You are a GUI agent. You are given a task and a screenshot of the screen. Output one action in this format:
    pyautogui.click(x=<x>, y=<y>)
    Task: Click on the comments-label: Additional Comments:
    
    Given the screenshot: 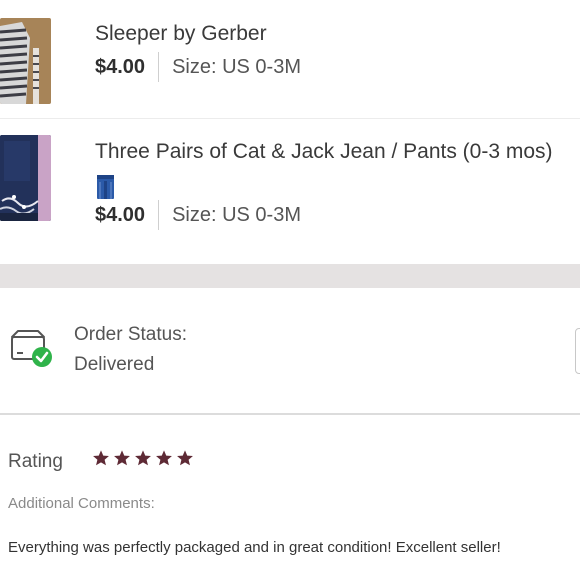 What is the action you would take?
    pyautogui.click(x=81, y=503)
    